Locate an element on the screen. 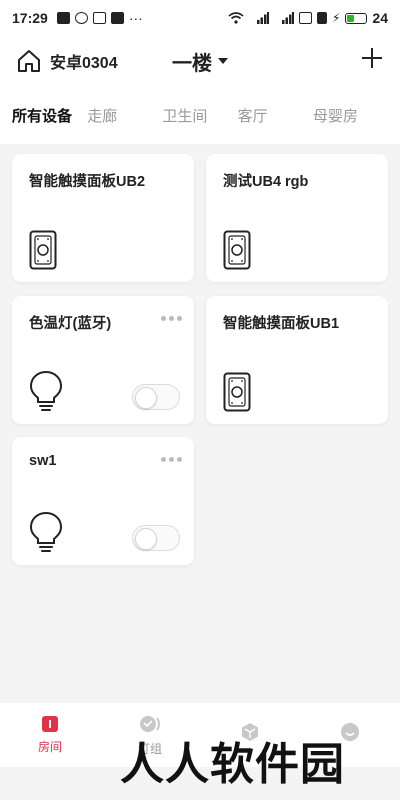  device-card: 智能触摸面板UB2 is located at coordinates (103, 218).